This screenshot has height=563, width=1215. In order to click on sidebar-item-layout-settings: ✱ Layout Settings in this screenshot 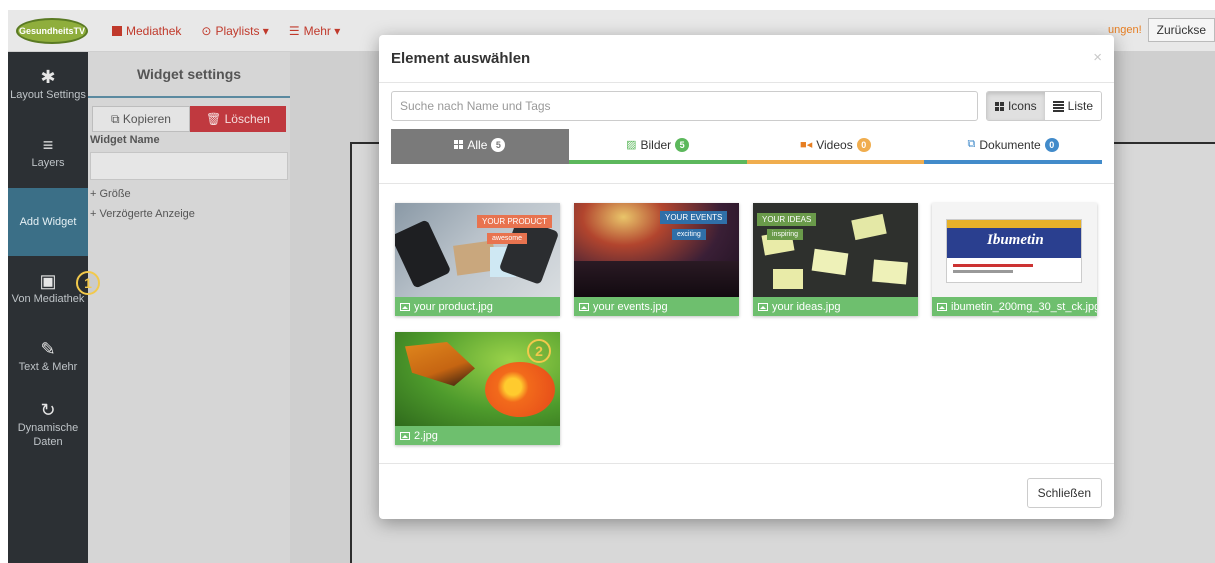, I will do `click(48, 86)`.